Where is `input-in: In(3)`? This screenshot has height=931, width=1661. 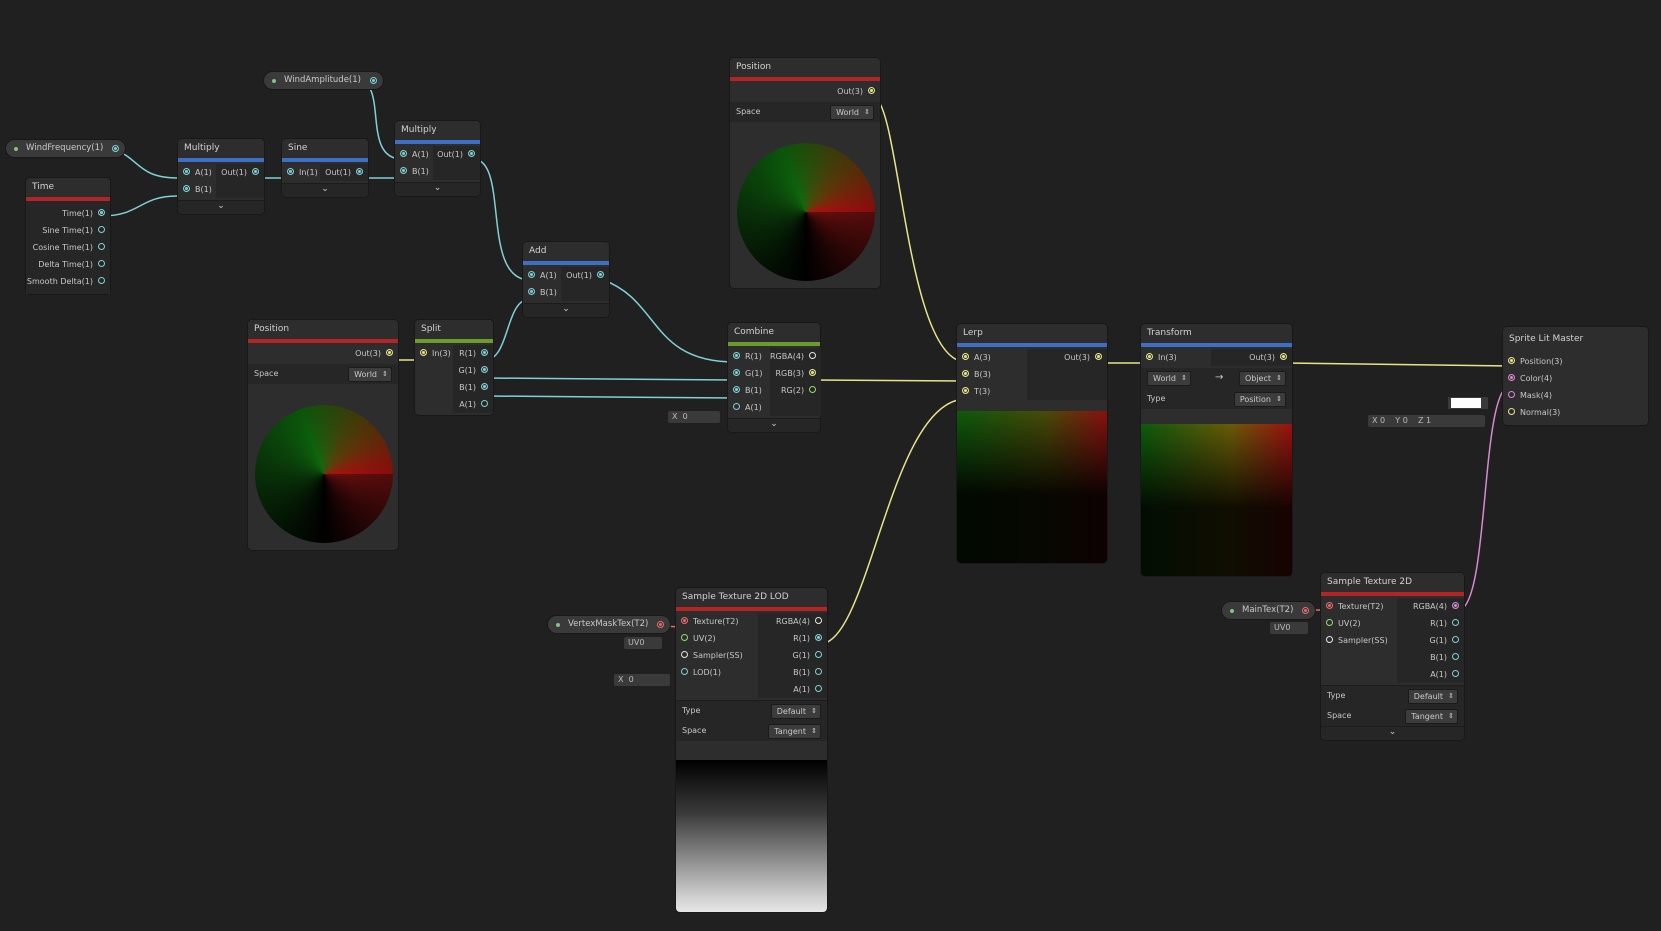 input-in: In(3) is located at coordinates (434, 353).